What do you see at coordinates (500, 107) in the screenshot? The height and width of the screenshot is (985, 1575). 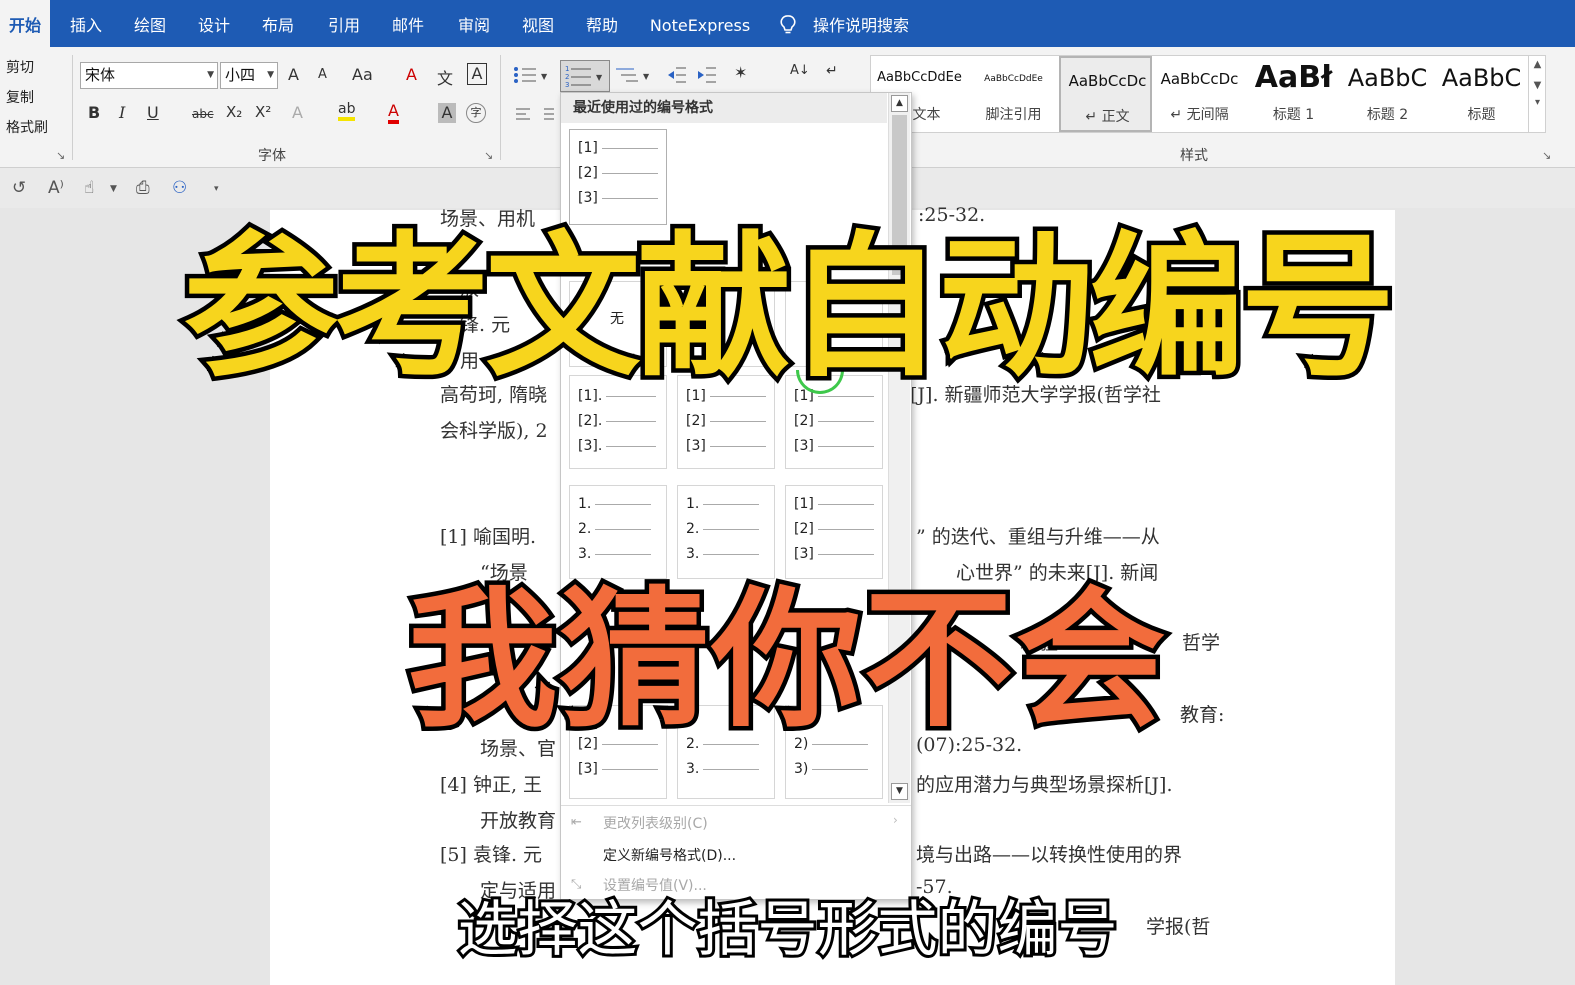 I see `group-separator` at bounding box center [500, 107].